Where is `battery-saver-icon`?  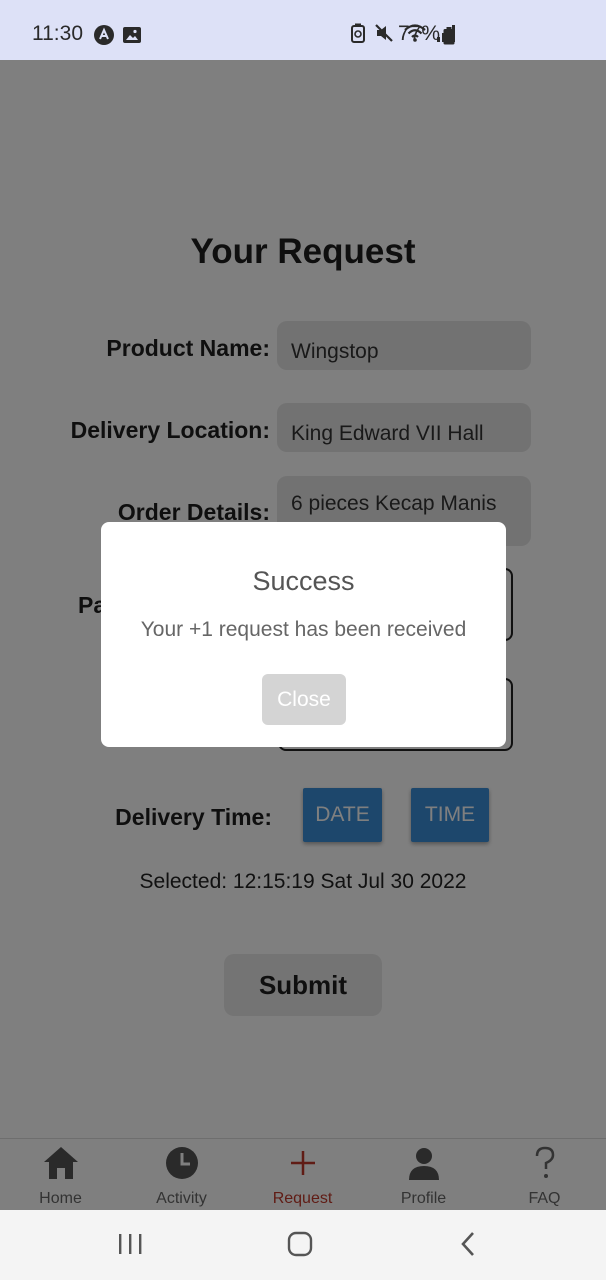
battery-saver-icon is located at coordinates (358, 33).